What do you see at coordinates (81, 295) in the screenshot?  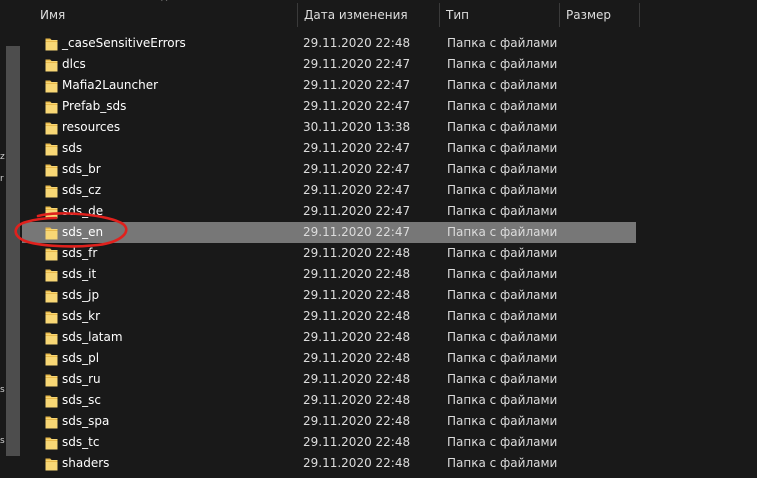 I see `file-name: sds_jp` at bounding box center [81, 295].